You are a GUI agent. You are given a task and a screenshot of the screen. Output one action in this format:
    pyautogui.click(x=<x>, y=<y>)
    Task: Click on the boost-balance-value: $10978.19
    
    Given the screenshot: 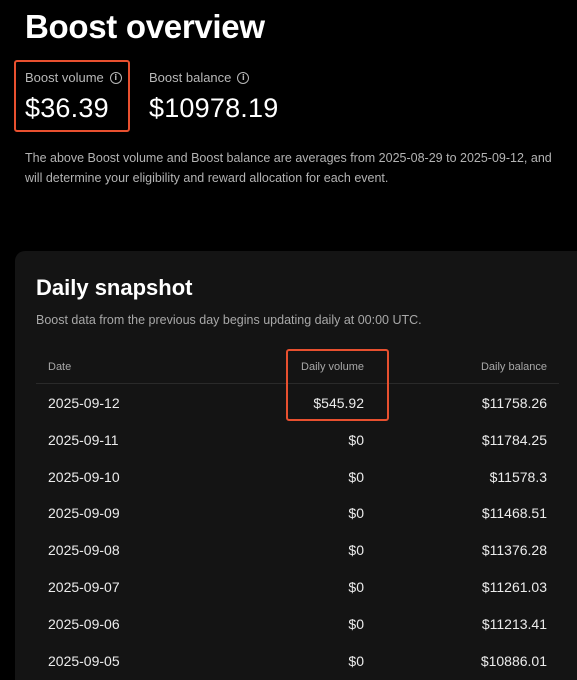 What is the action you would take?
    pyautogui.click(x=214, y=108)
    